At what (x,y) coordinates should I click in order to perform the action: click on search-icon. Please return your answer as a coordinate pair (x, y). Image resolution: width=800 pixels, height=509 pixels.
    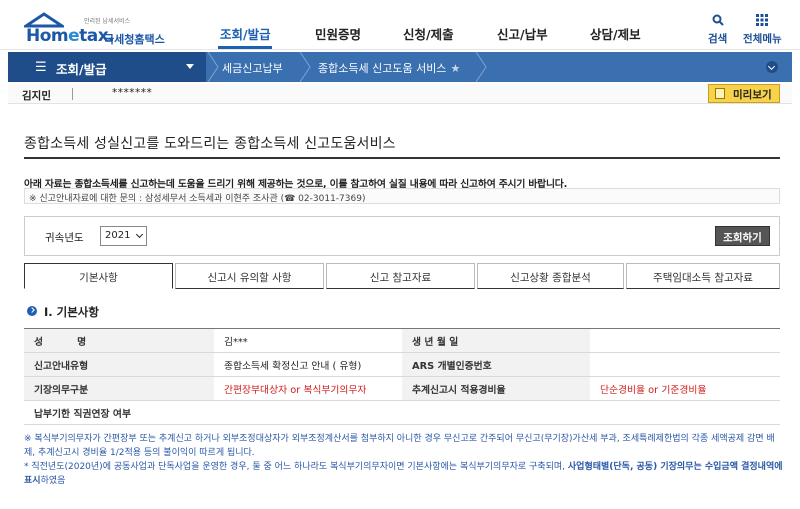
    Looking at the image, I should click on (718, 20).